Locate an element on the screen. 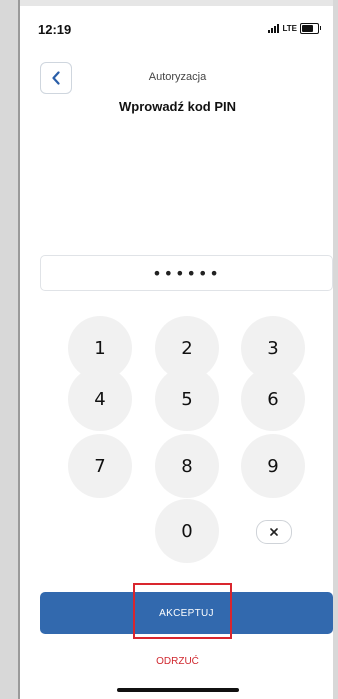 The height and width of the screenshot is (699, 338). keypad-key-5: 5 is located at coordinates (187, 399).